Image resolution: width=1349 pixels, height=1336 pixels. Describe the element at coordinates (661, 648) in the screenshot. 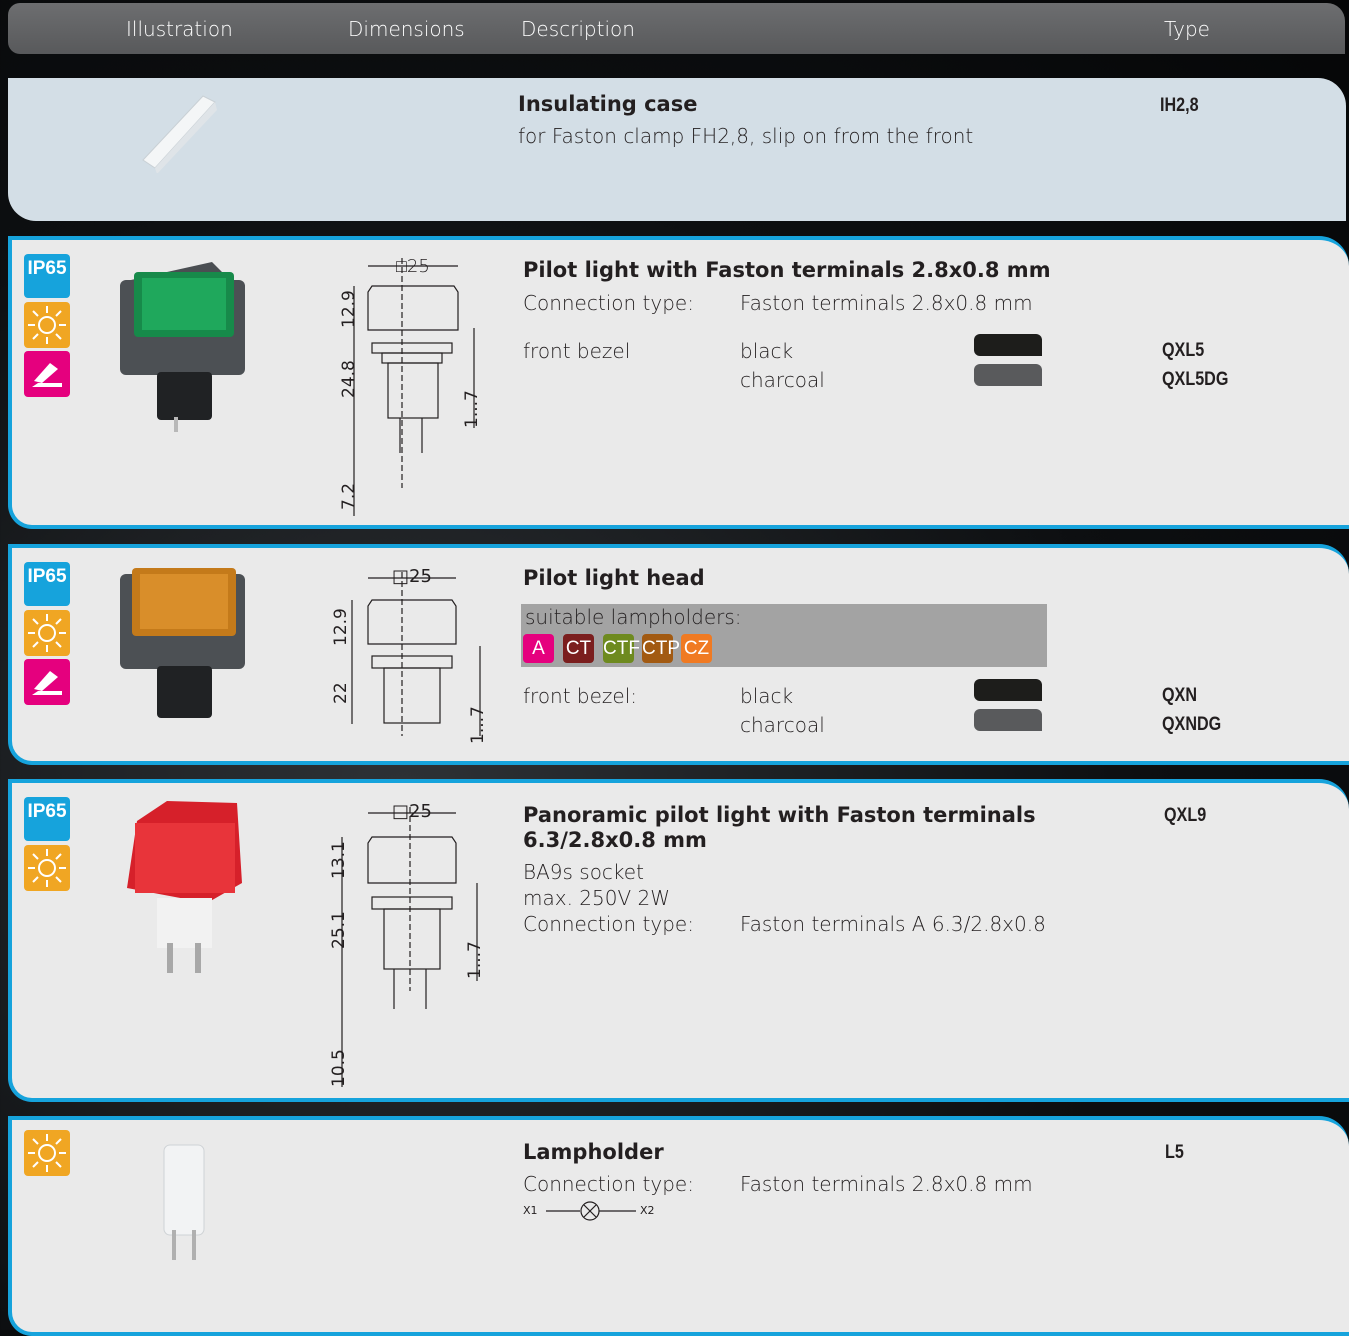

I see `lampholder-ctp: CTP` at that location.